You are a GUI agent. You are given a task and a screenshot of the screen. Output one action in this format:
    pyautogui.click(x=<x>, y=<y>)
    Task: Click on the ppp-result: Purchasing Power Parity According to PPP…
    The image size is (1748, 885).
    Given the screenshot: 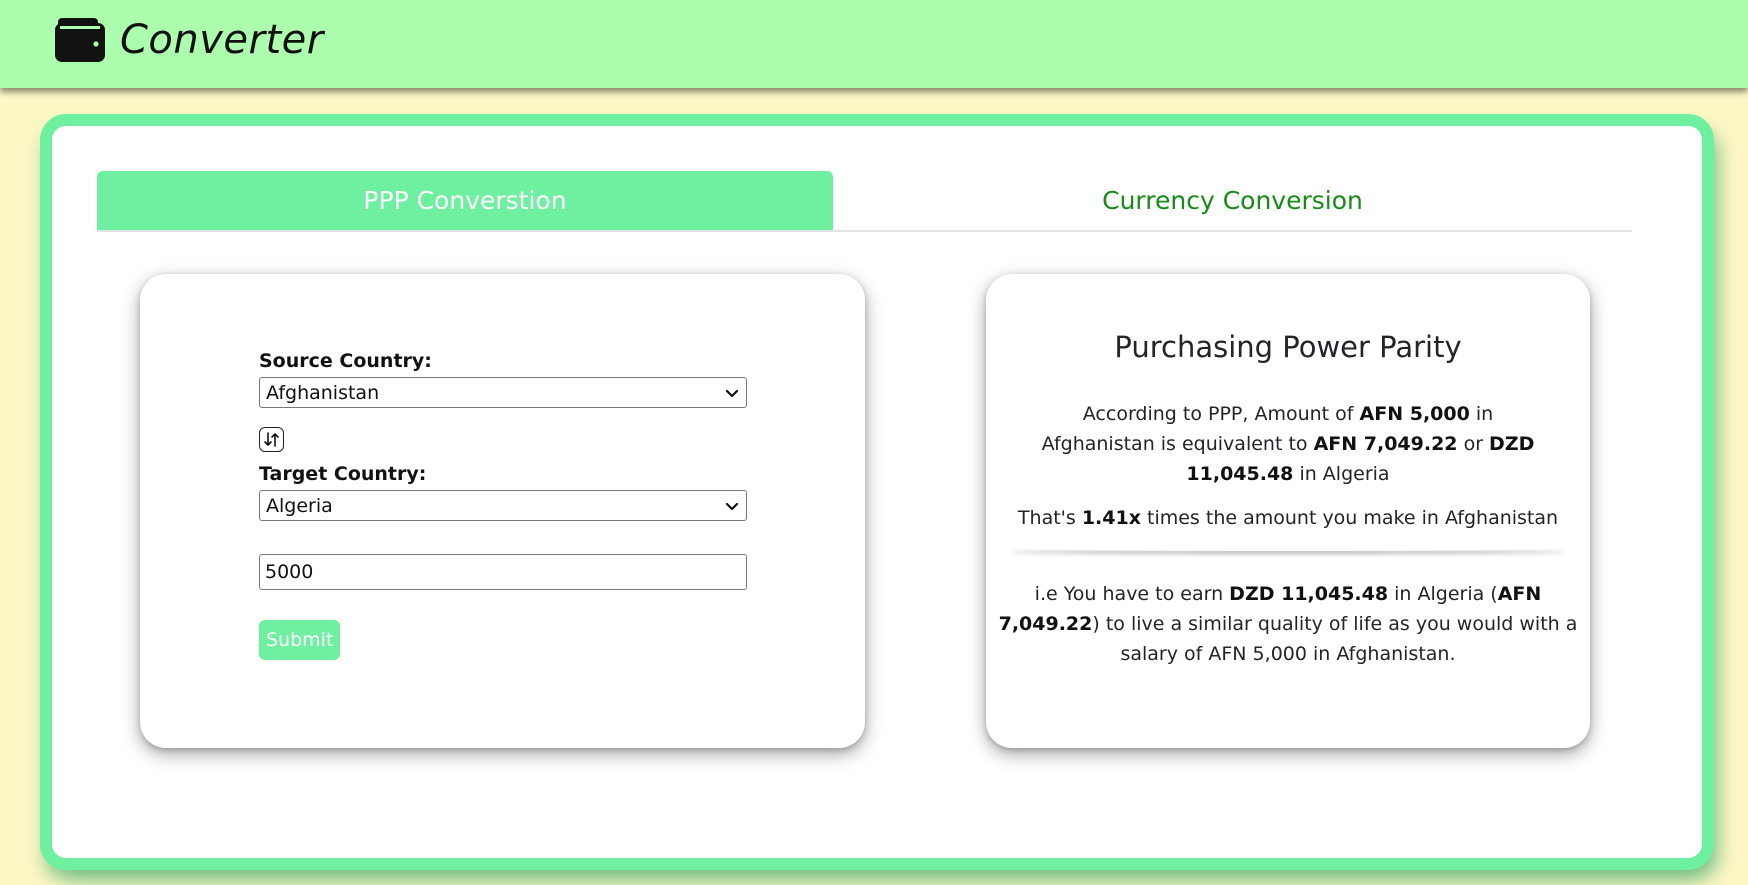 What is the action you would take?
    pyautogui.click(x=1288, y=499)
    